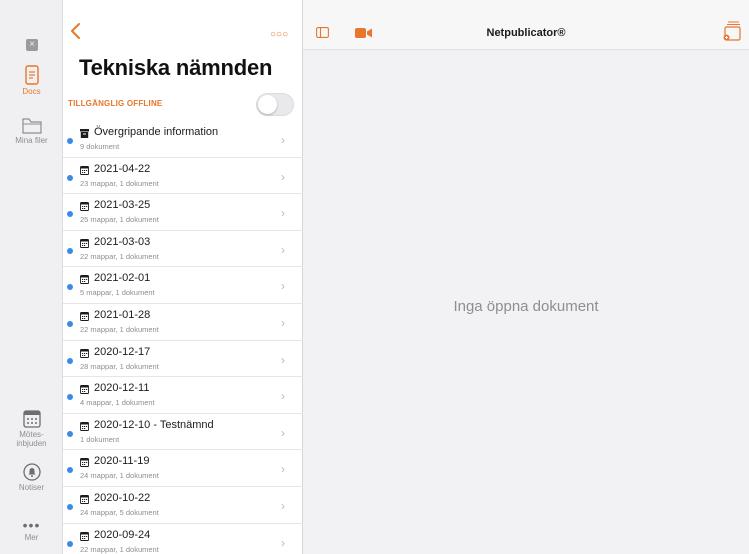  What do you see at coordinates (183, 212) in the screenshot?
I see `list-item: 2021-03-25 25 mappar, 1 dokument ›` at bounding box center [183, 212].